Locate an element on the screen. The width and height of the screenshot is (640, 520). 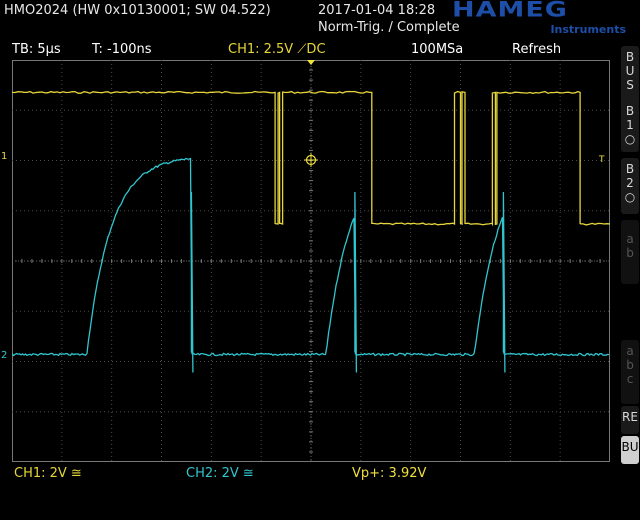
softkey-re: RE is located at coordinates (630, 420).